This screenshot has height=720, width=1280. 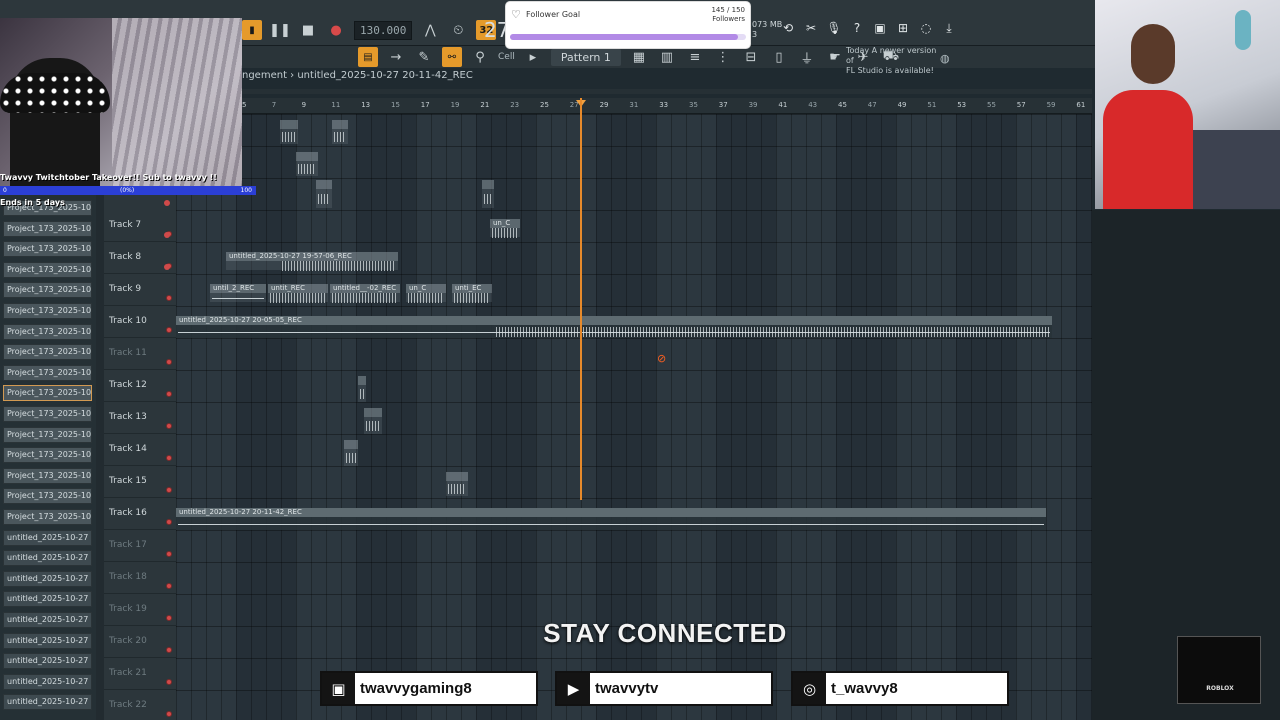 I want to click on track-header: Track 13, so click(x=140, y=418).